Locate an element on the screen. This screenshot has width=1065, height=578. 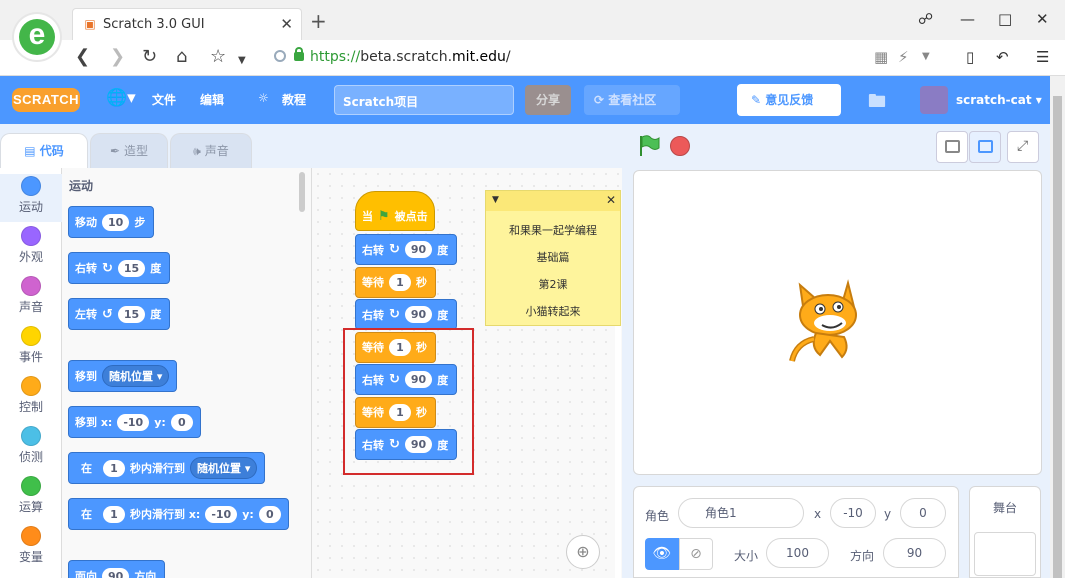
tab-code: ▤ 代码 is located at coordinates (44, 150).